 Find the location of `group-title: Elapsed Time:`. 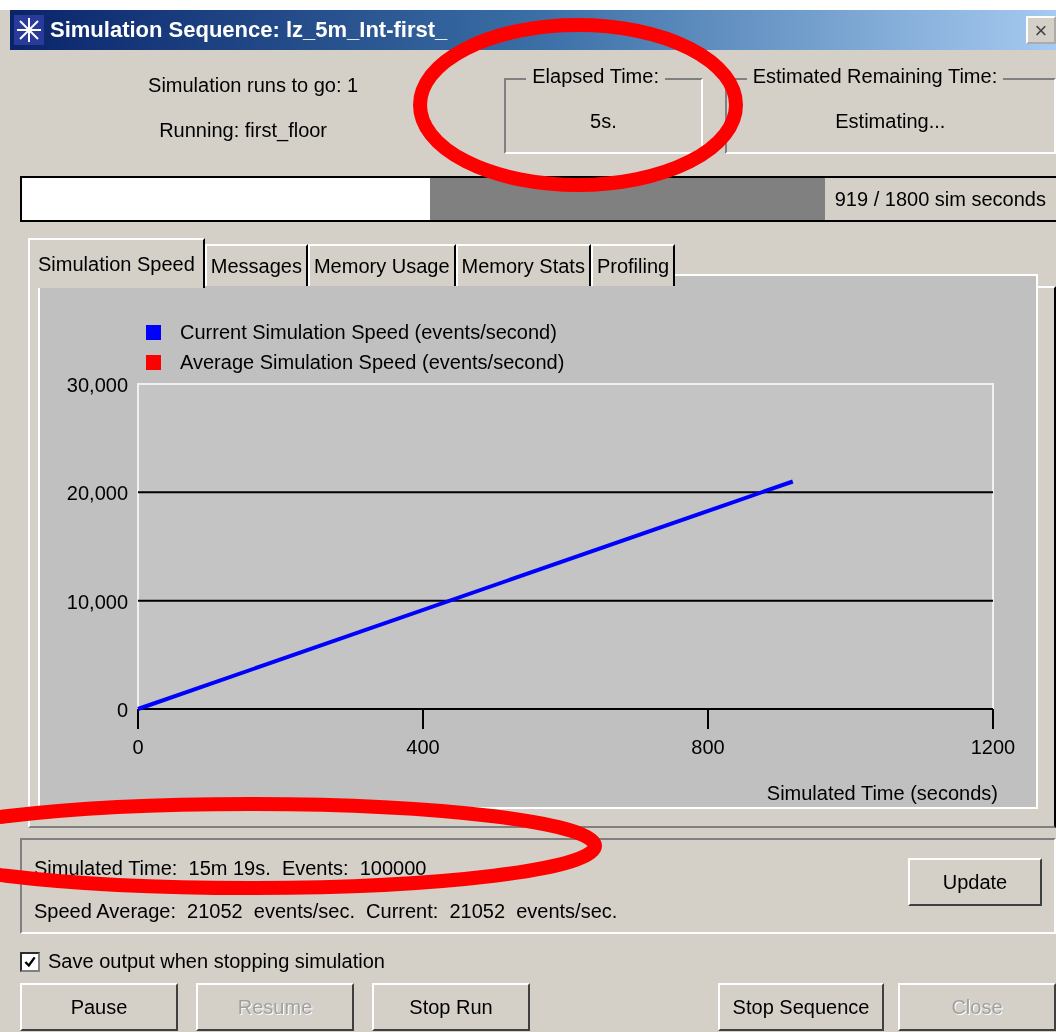

group-title: Elapsed Time: is located at coordinates (595, 76).